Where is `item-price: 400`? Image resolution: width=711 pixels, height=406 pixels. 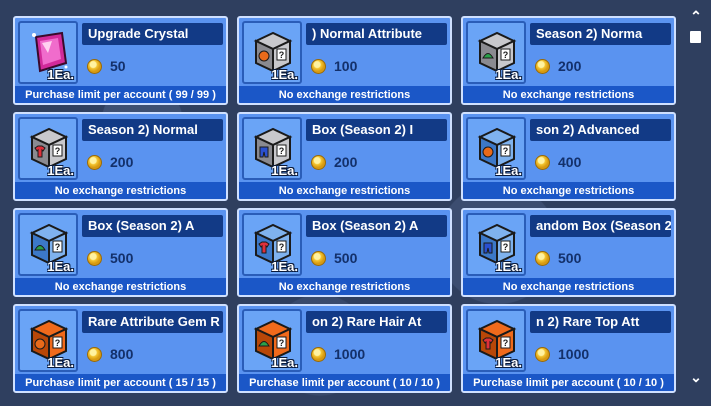 item-price: 400 is located at coordinates (570, 162).